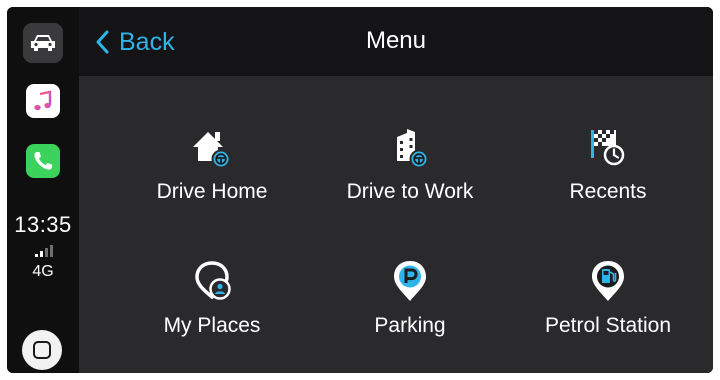 Image resolution: width=720 pixels, height=380 pixels. What do you see at coordinates (410, 311) in the screenshot?
I see `menu-item-parking: Parking` at bounding box center [410, 311].